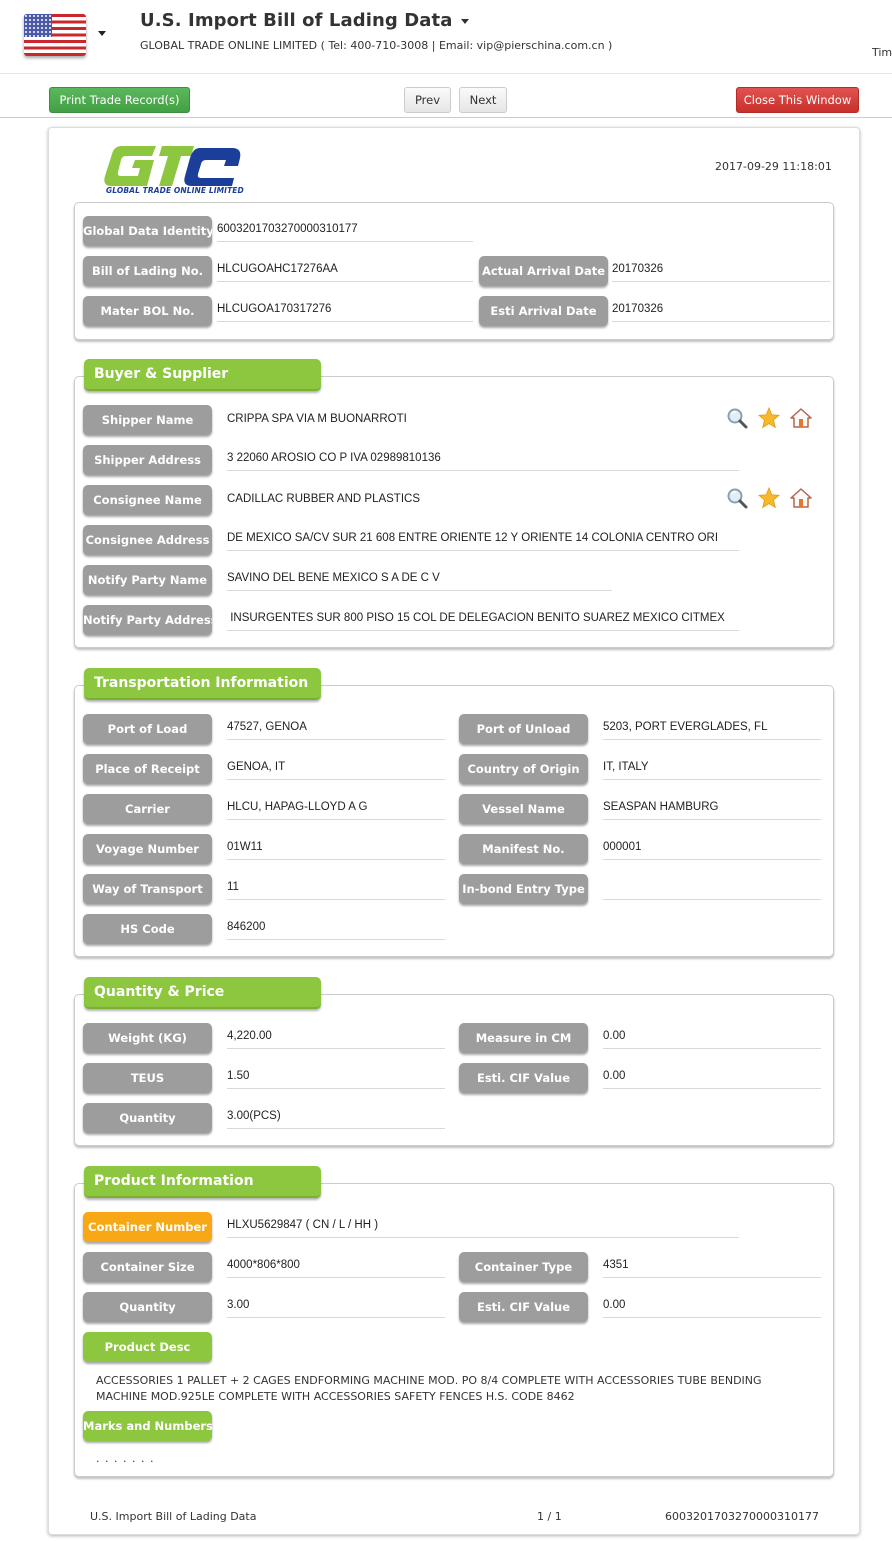 The width and height of the screenshot is (892, 1541). What do you see at coordinates (336, 1038) in the screenshot?
I see `weight-value: 4,220.00` at bounding box center [336, 1038].